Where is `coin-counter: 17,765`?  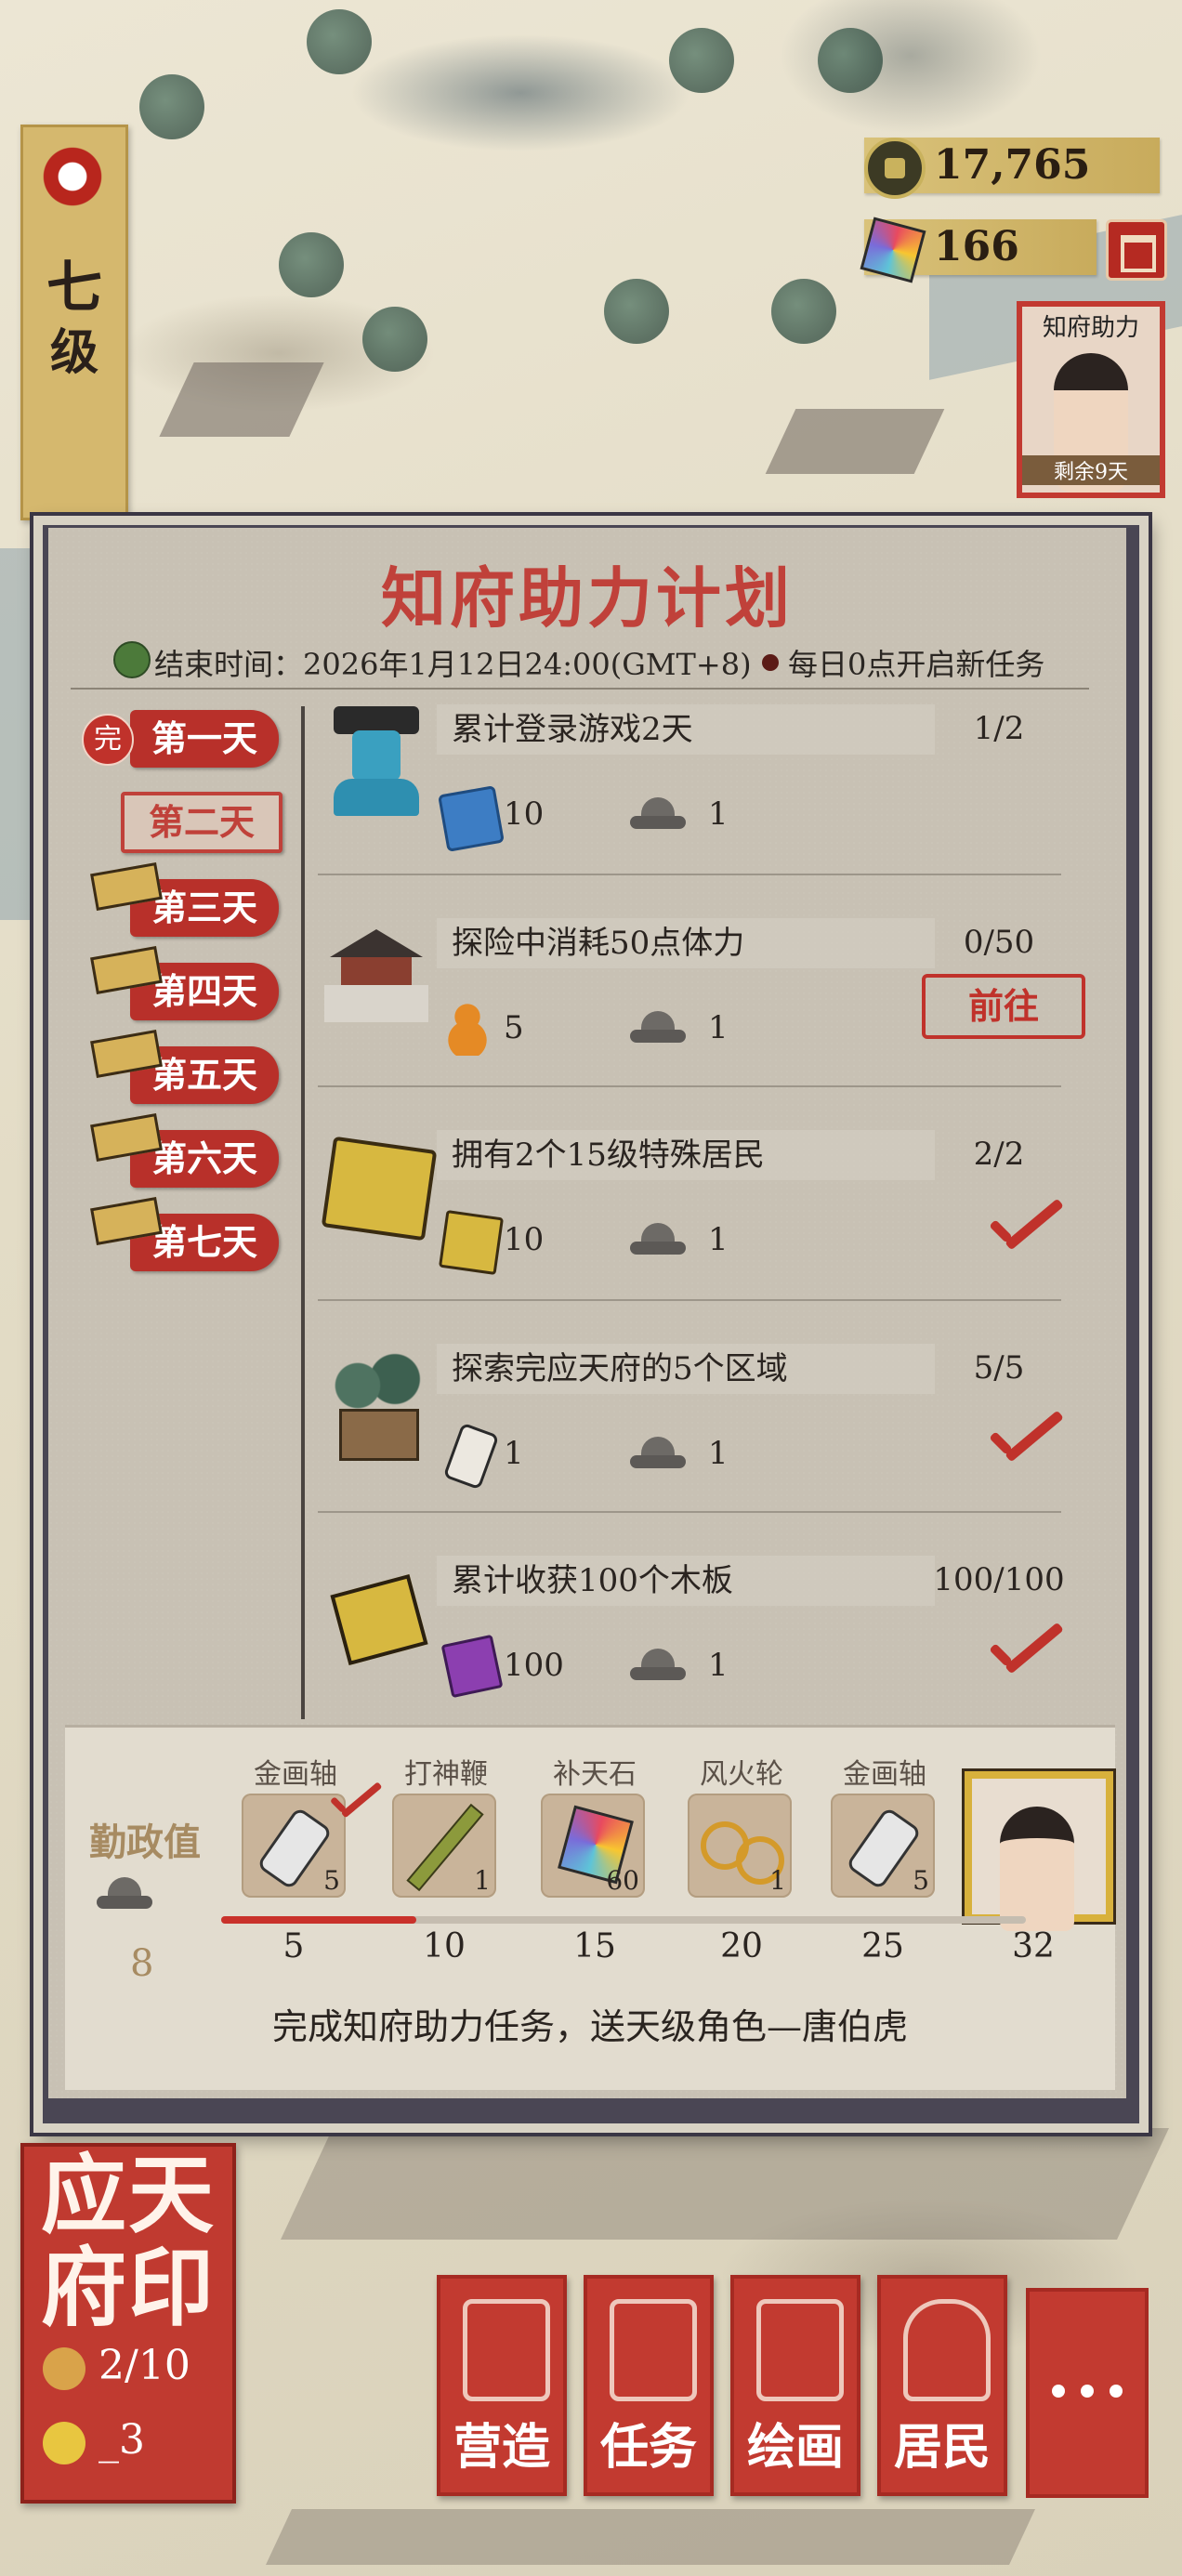 coin-counter: 17,765 is located at coordinates (1012, 168).